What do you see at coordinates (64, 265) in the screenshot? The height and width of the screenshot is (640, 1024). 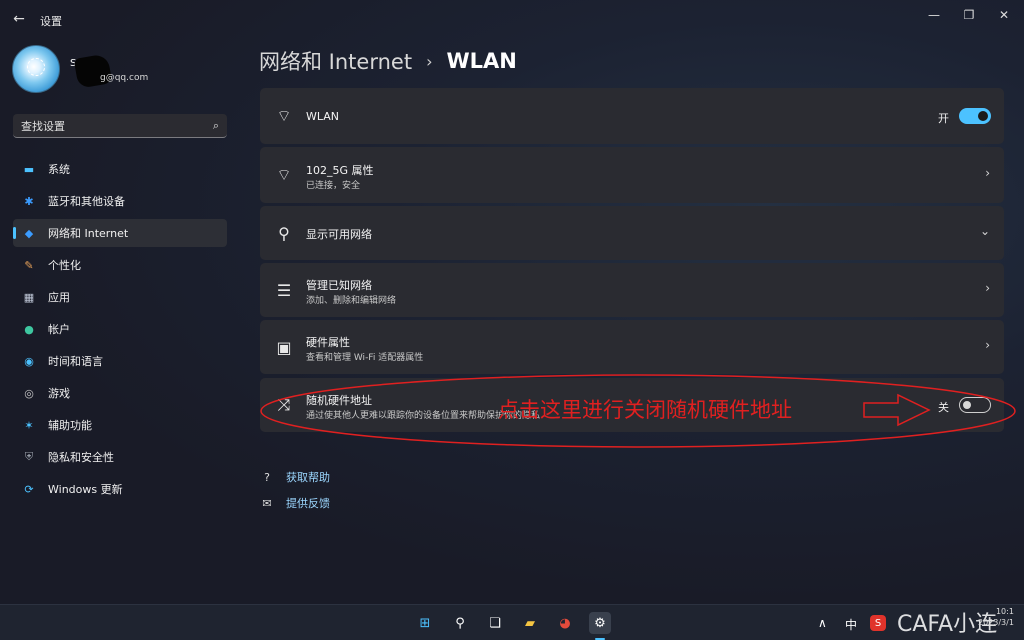 I see `sidebar-item-label: 个性化` at bounding box center [64, 265].